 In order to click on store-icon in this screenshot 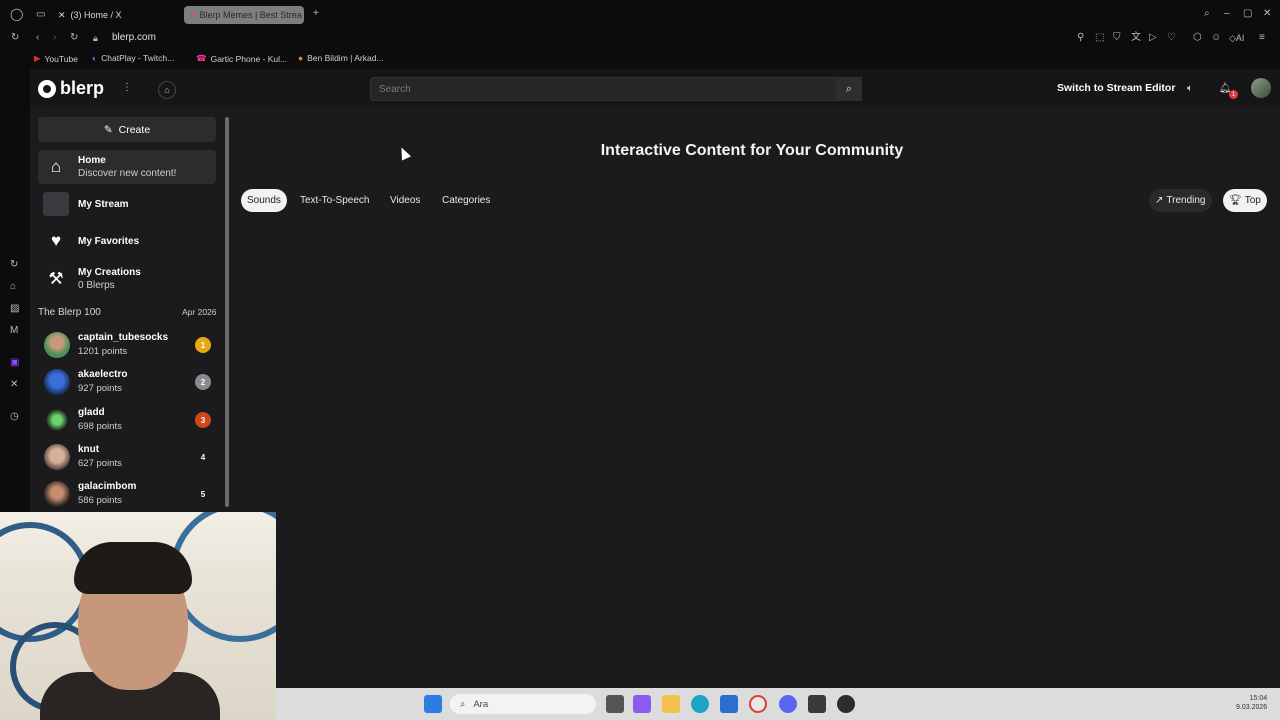, I will do `click(729, 704)`.